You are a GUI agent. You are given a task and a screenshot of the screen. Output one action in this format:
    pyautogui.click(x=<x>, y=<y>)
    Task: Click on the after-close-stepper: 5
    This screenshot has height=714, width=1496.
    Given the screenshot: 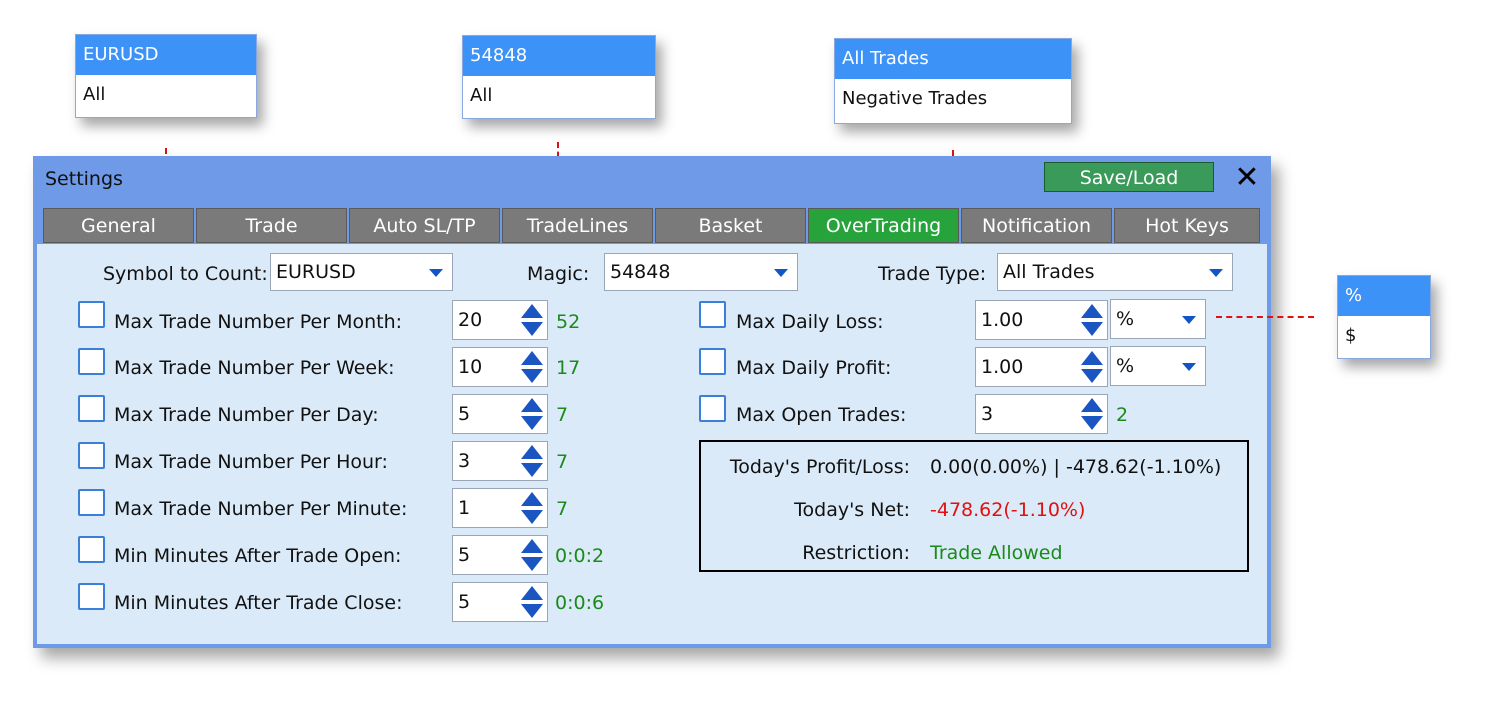 What is the action you would take?
    pyautogui.click(x=500, y=602)
    